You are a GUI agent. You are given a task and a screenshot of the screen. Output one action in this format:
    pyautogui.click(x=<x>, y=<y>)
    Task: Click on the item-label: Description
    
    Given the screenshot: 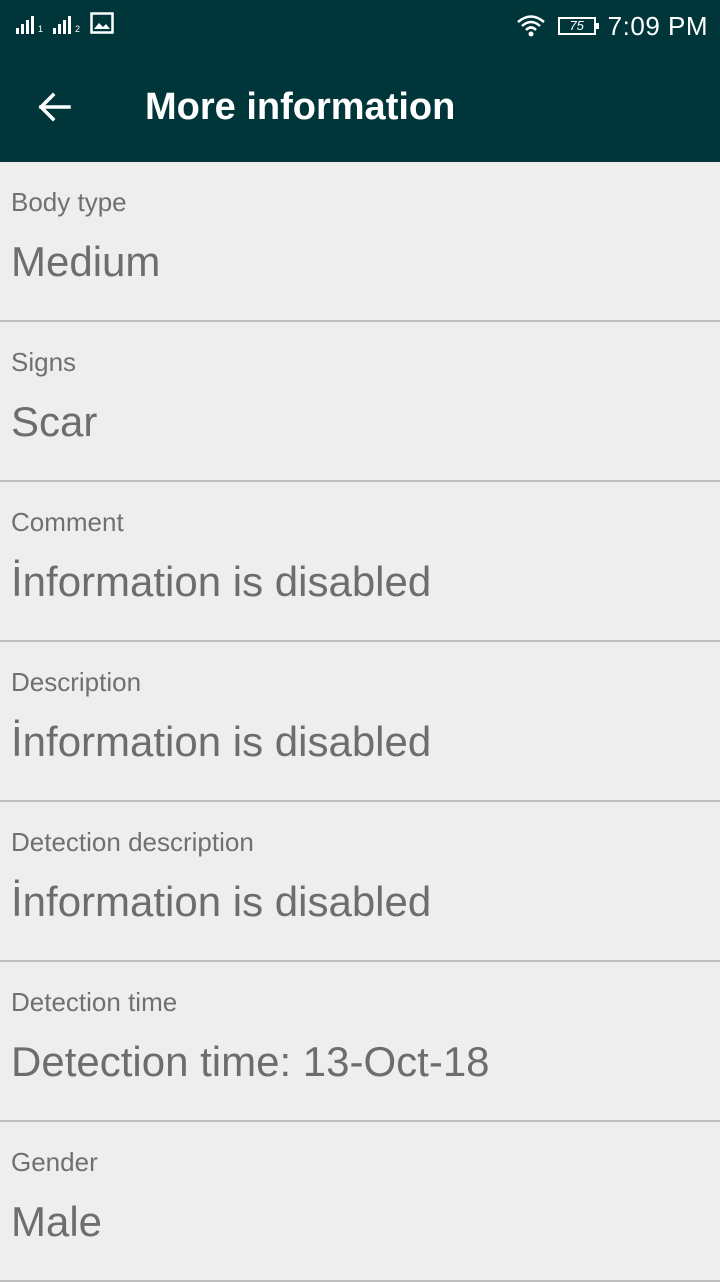 What is the action you would take?
    pyautogui.click(x=76, y=682)
    